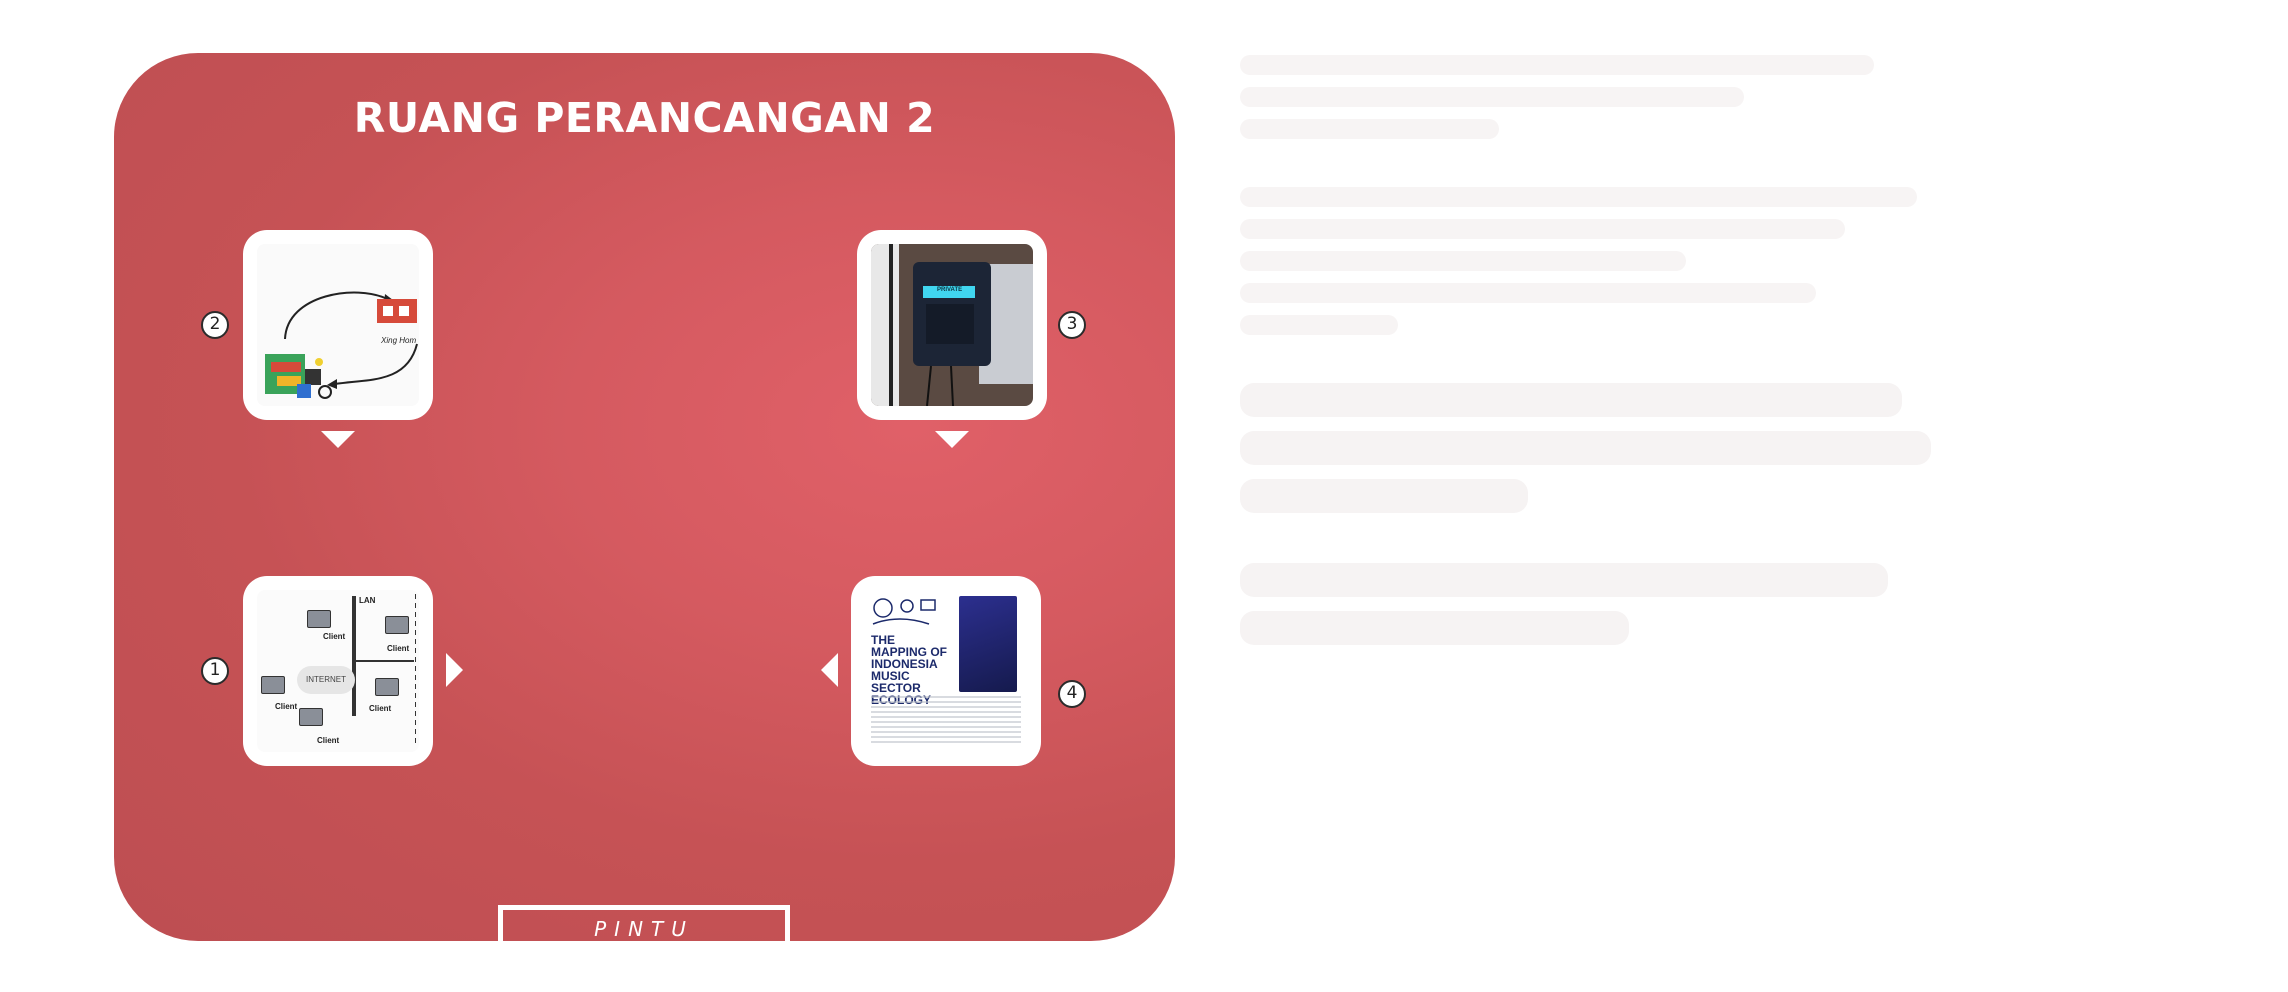  I want to click on card-3-arrow-down-icon, so click(952, 439).